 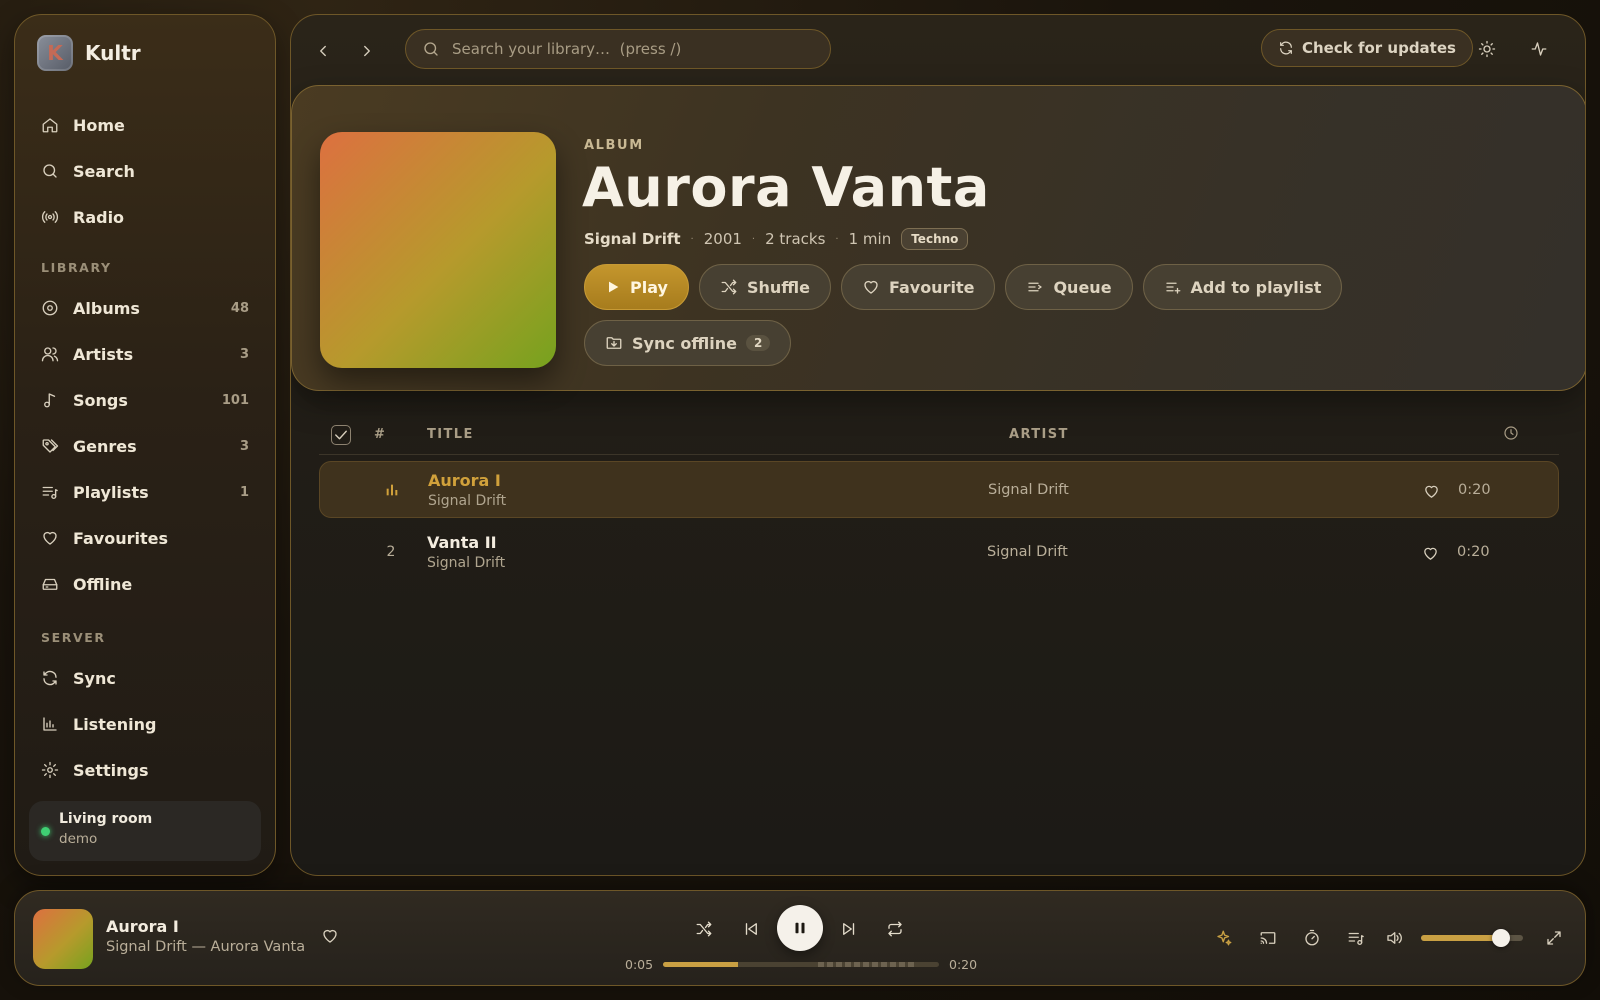 I want to click on select-all-checkbox, so click(x=341, y=435).